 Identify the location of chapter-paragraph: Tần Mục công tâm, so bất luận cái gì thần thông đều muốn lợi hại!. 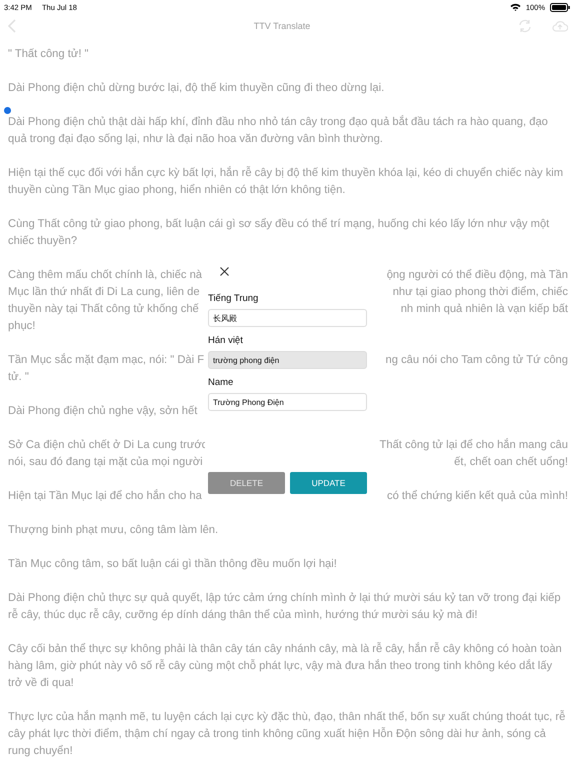
(173, 564).